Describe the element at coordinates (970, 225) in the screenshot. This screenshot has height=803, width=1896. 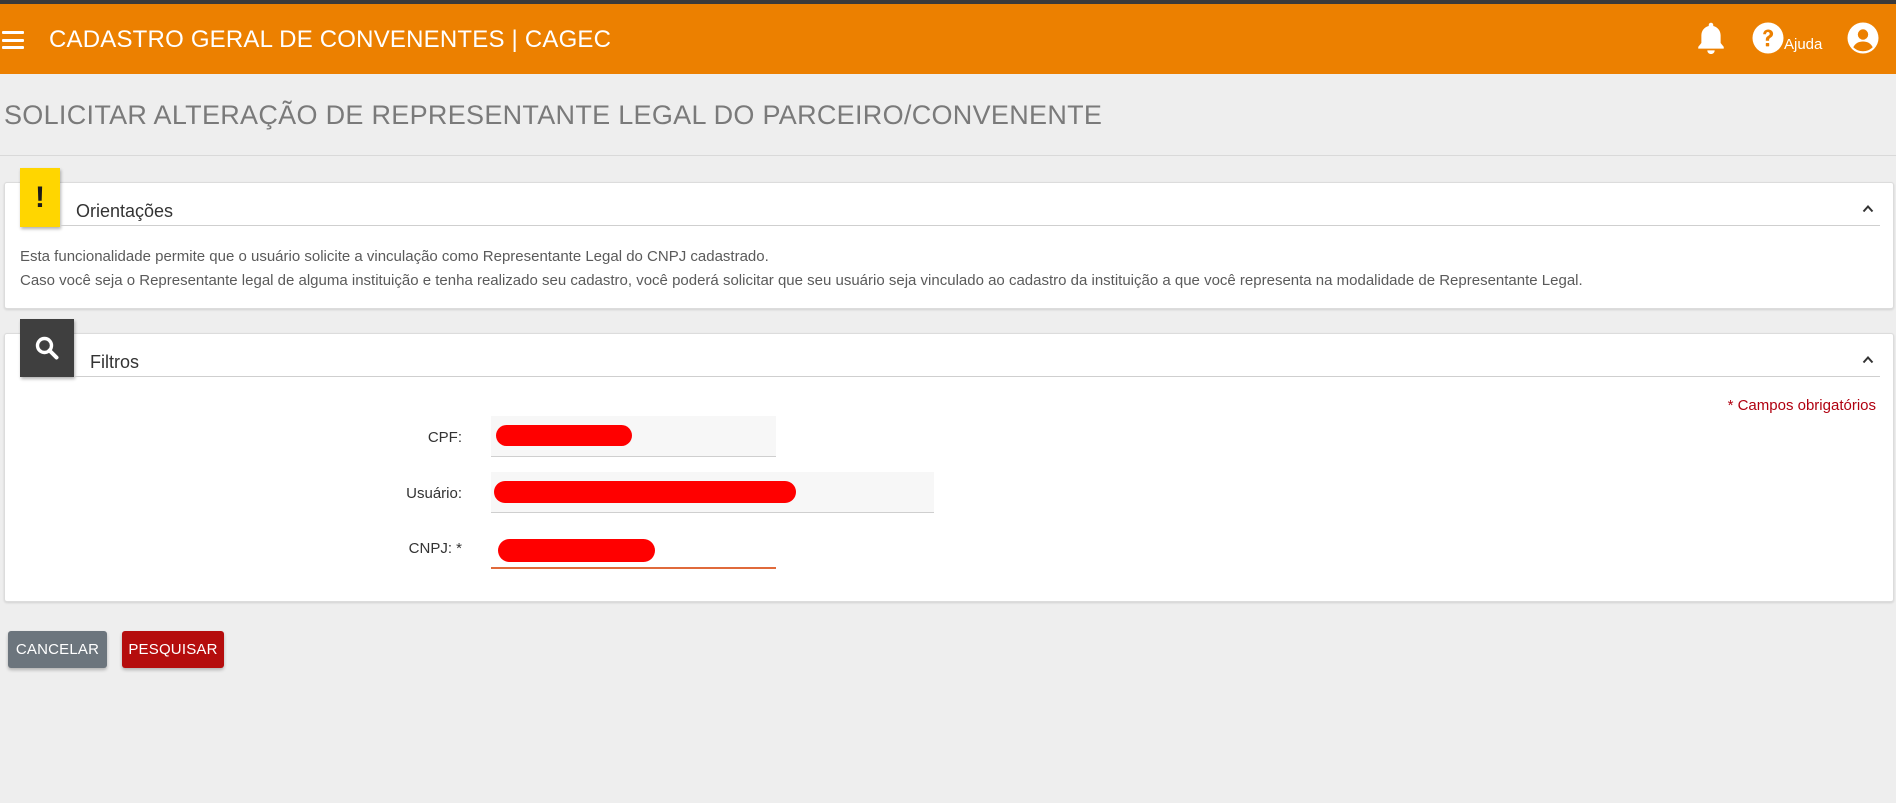
I see `orientacoes-divider` at that location.